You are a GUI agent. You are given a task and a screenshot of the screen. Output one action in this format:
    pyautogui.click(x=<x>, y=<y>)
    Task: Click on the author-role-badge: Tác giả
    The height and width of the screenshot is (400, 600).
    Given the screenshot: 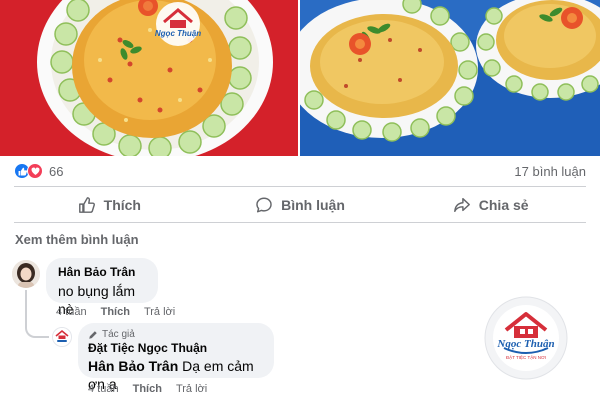 What is the action you would take?
    pyautogui.click(x=118, y=334)
    